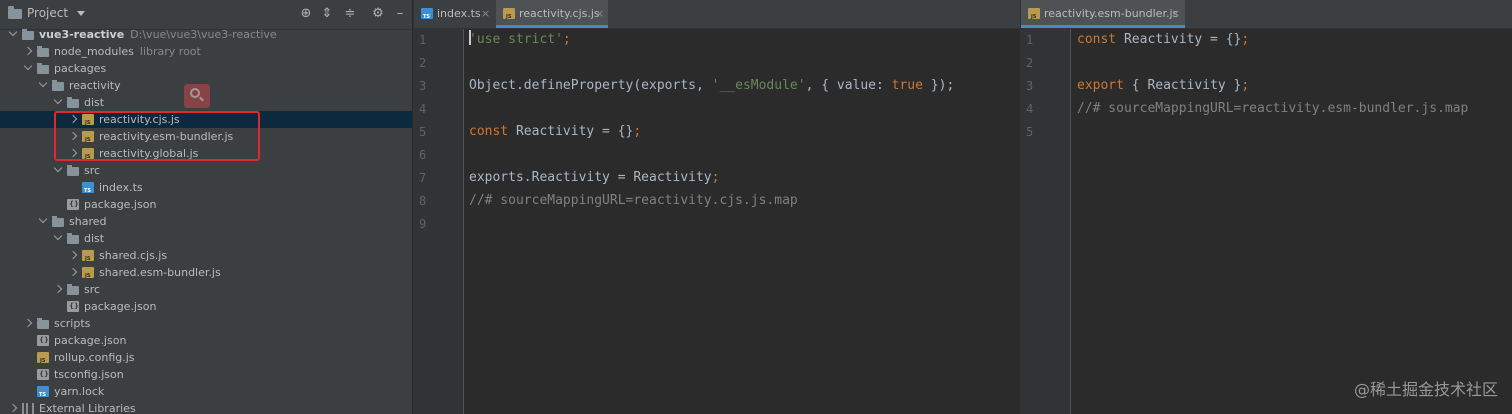 The image size is (1512, 414). What do you see at coordinates (160, 272) in the screenshot?
I see `tree-item-label: shared.esm-bundler.js` at bounding box center [160, 272].